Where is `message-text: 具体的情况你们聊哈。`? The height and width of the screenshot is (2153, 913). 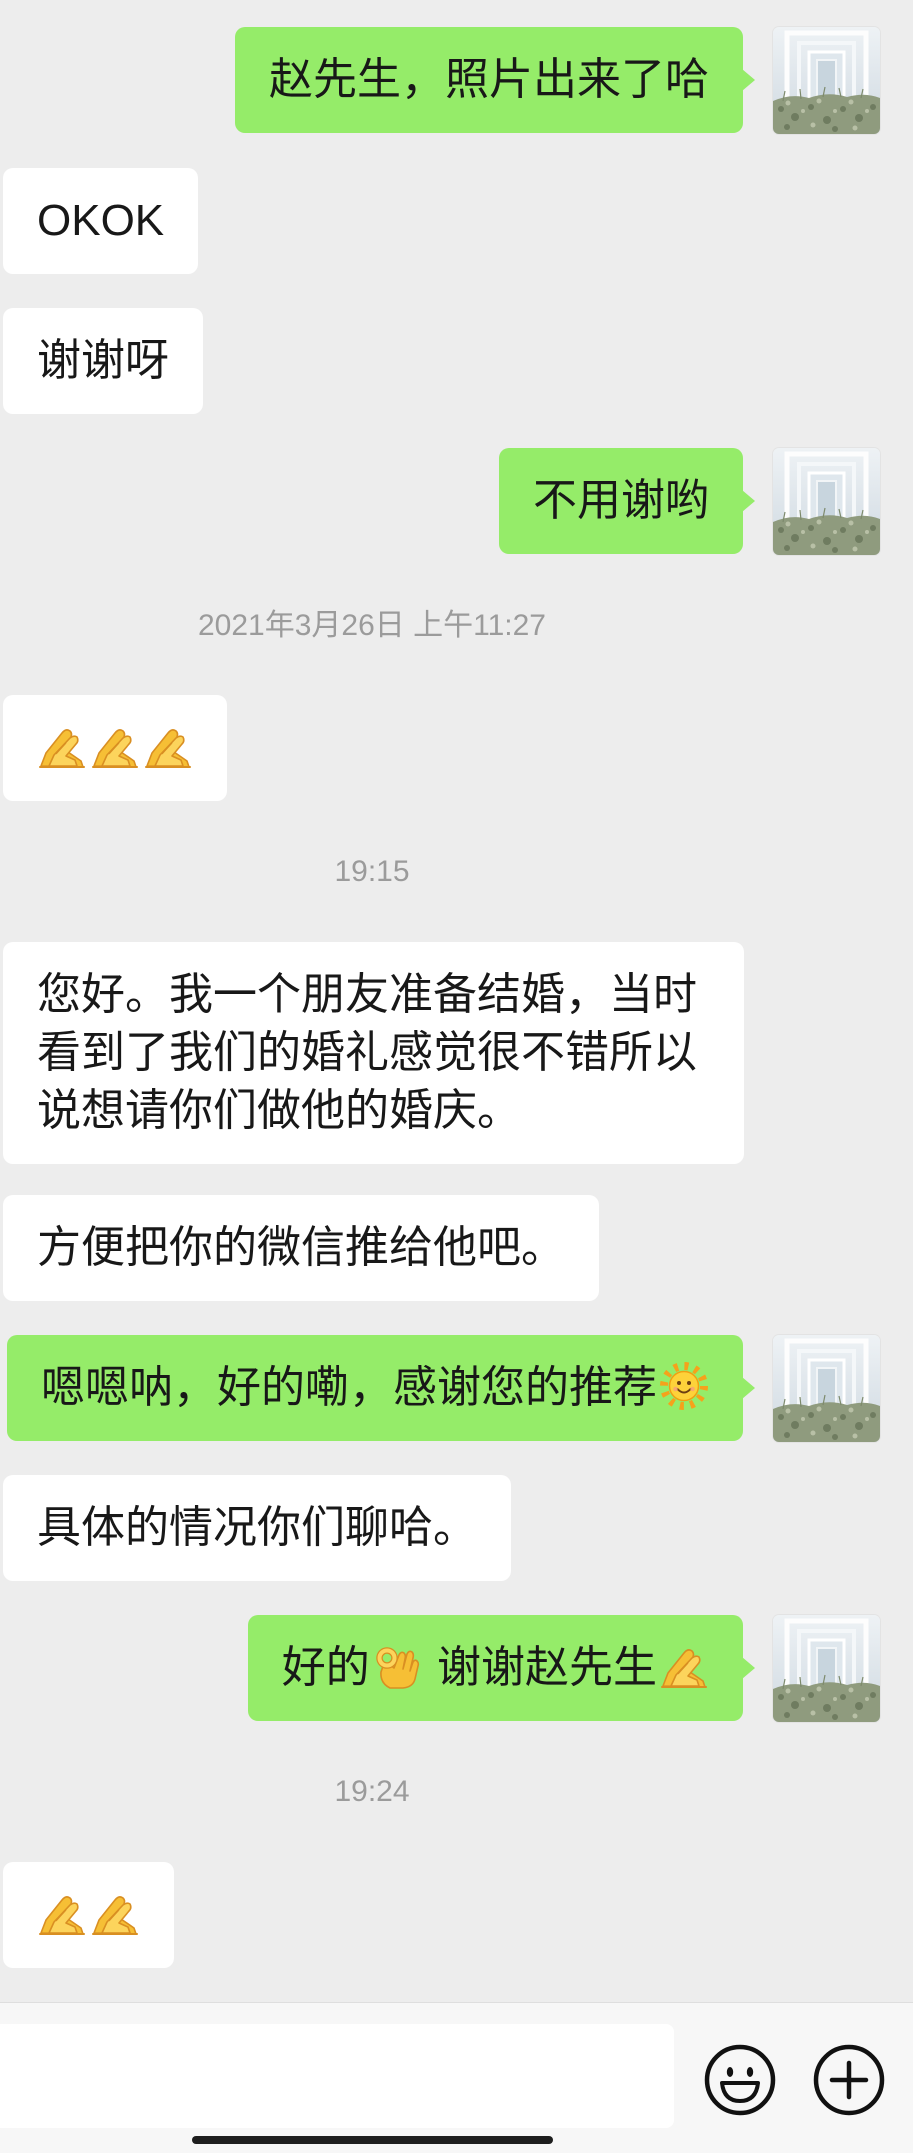
message-text: 具体的情况你们聊哈。 is located at coordinates (257, 1527).